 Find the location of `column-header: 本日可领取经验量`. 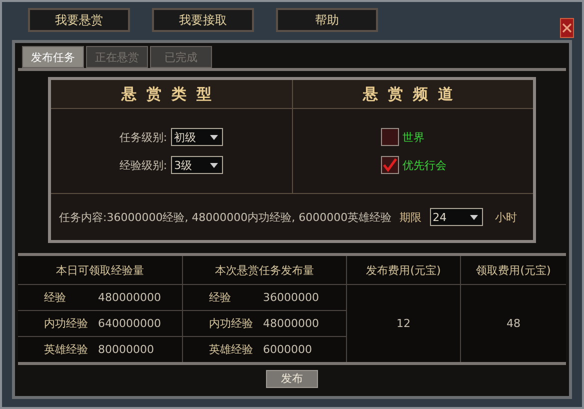

column-header: 本日可领取经验量 is located at coordinates (100, 270).